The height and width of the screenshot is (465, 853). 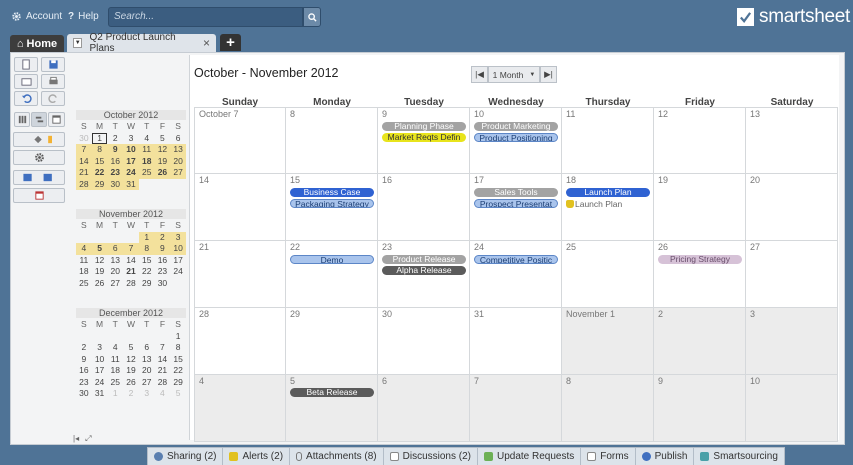 What do you see at coordinates (53, 64) in the screenshot?
I see `save-button` at bounding box center [53, 64].